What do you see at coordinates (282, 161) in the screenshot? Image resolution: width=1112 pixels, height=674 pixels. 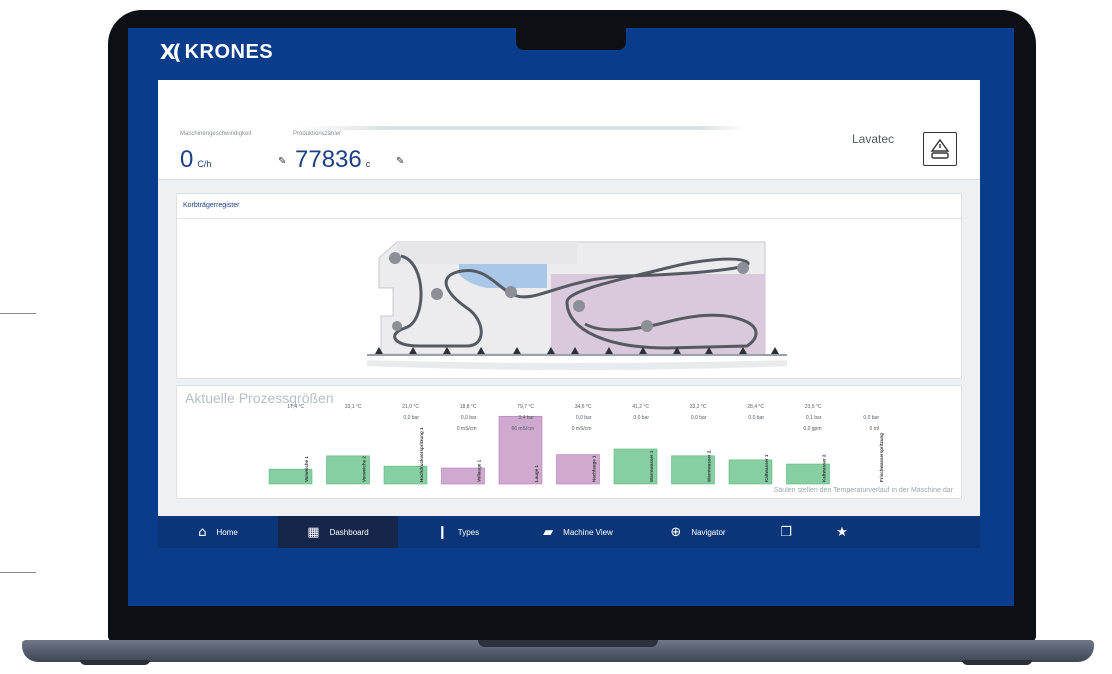 I see `edit-speed-icon: ✎` at bounding box center [282, 161].